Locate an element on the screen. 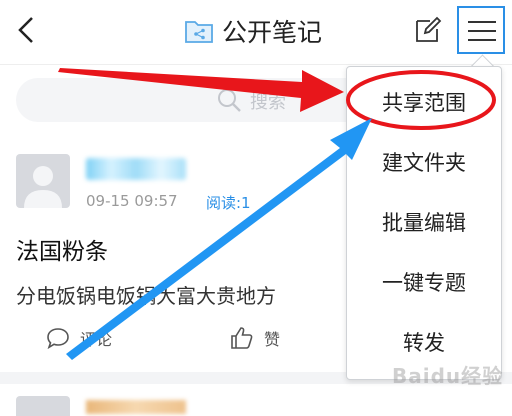 This screenshot has height=416, width=512. search-placeholder: 搜索 is located at coordinates (268, 102).